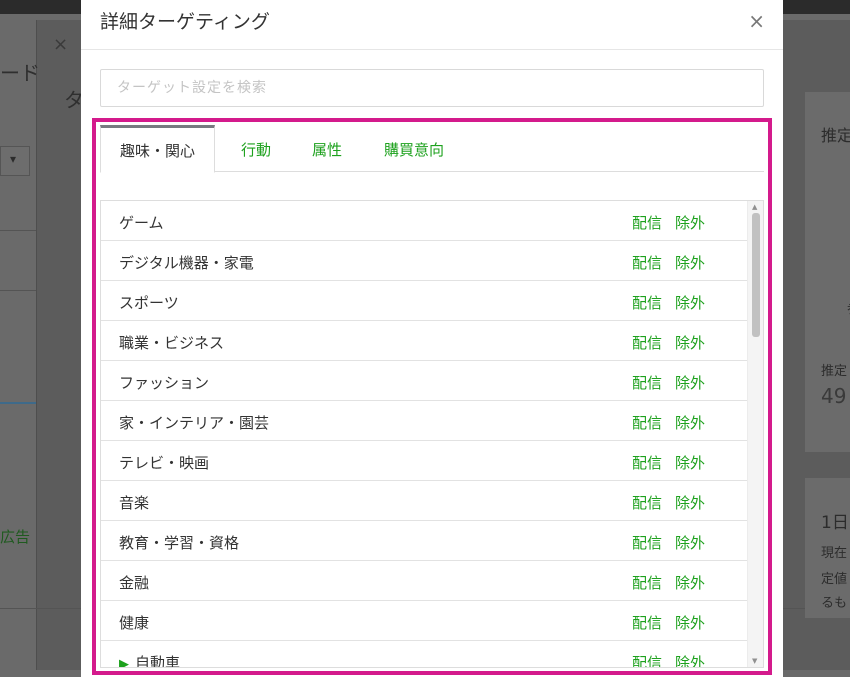 This screenshot has height=677, width=850. Describe the element at coordinates (124, 662) in the screenshot. I see `expand-caret-icon: ▶` at that location.